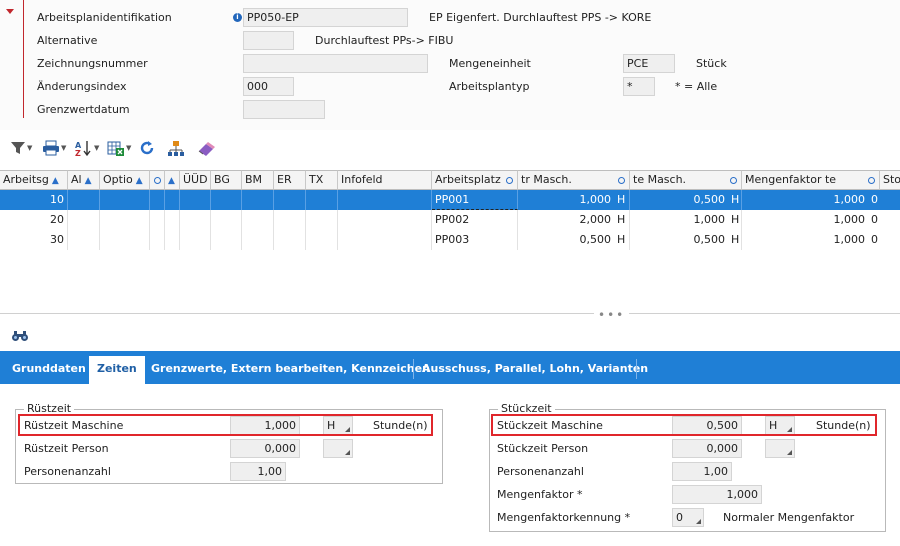 This screenshot has width=900, height=546. What do you see at coordinates (574, 180) in the screenshot?
I see `col-header-tr-masch: tr Masch.` at bounding box center [574, 180].